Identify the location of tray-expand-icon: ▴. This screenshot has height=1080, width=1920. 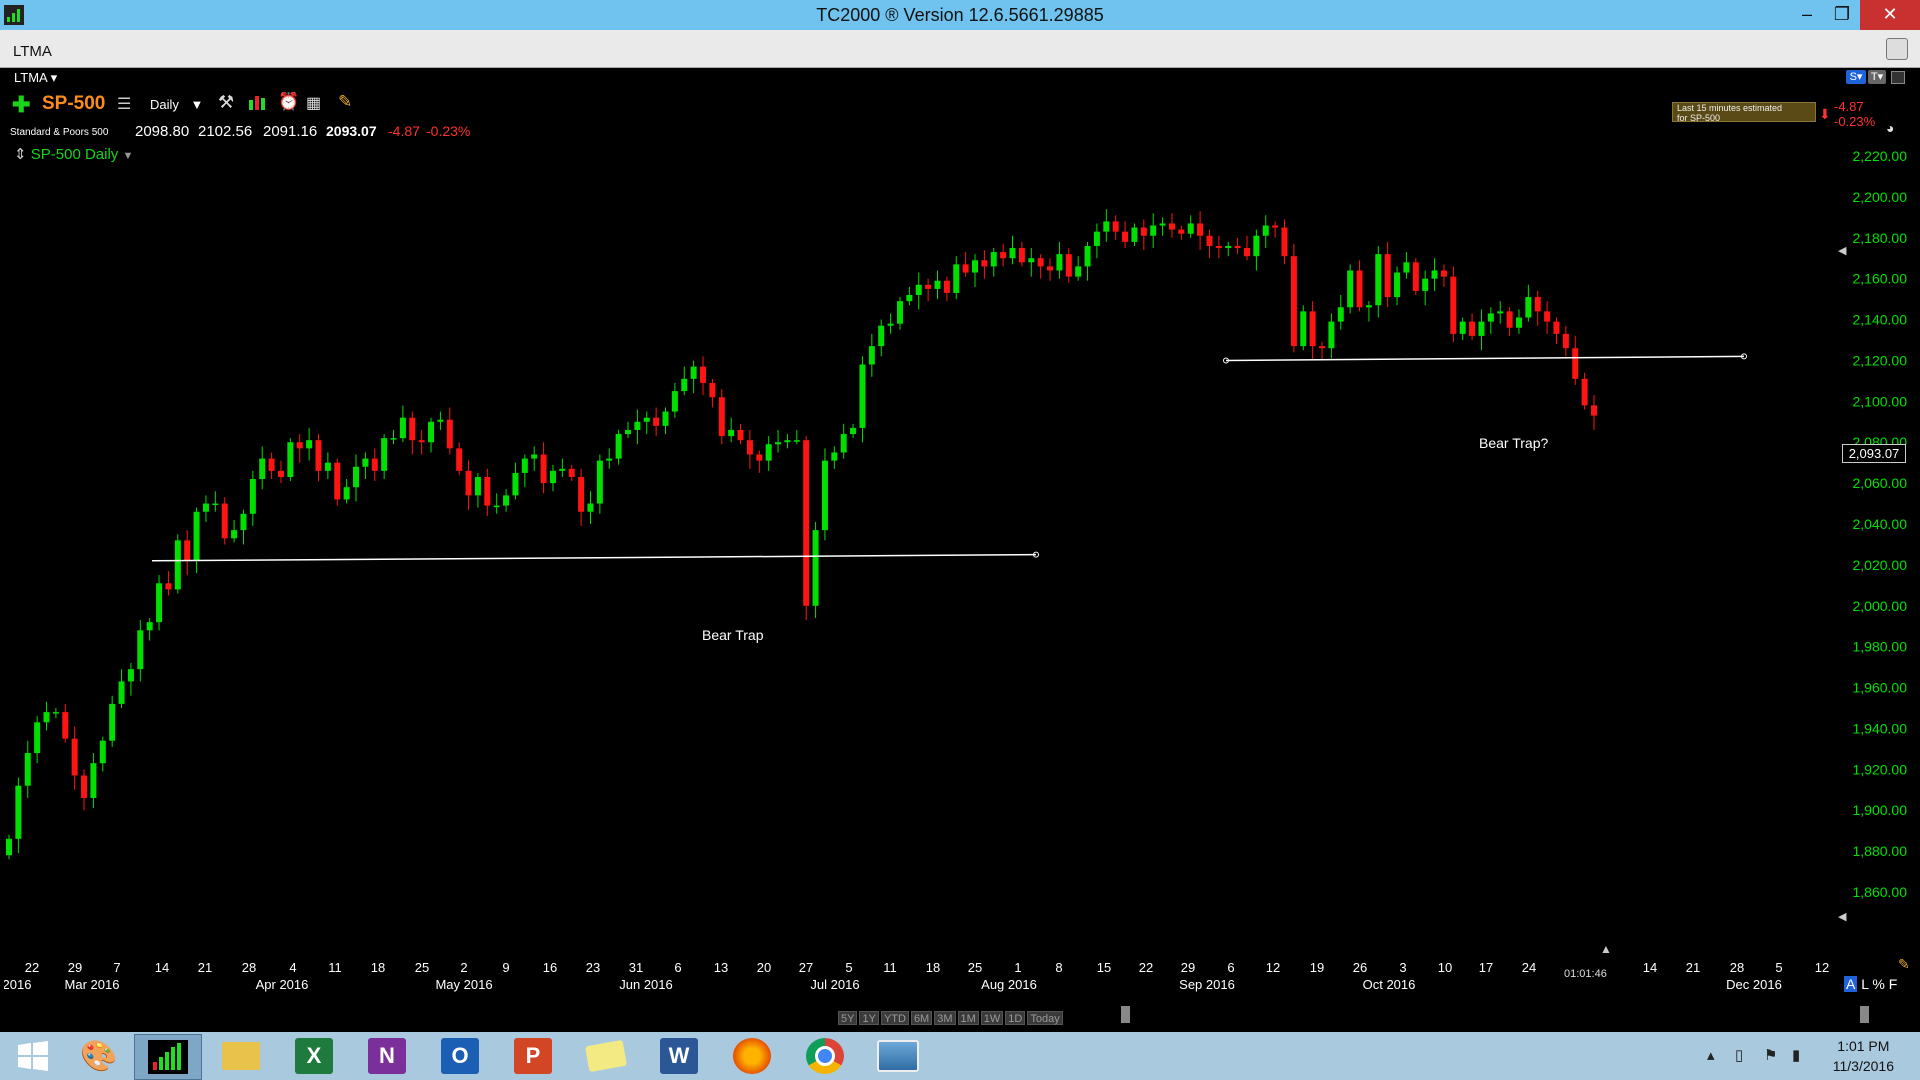
(1711, 1055).